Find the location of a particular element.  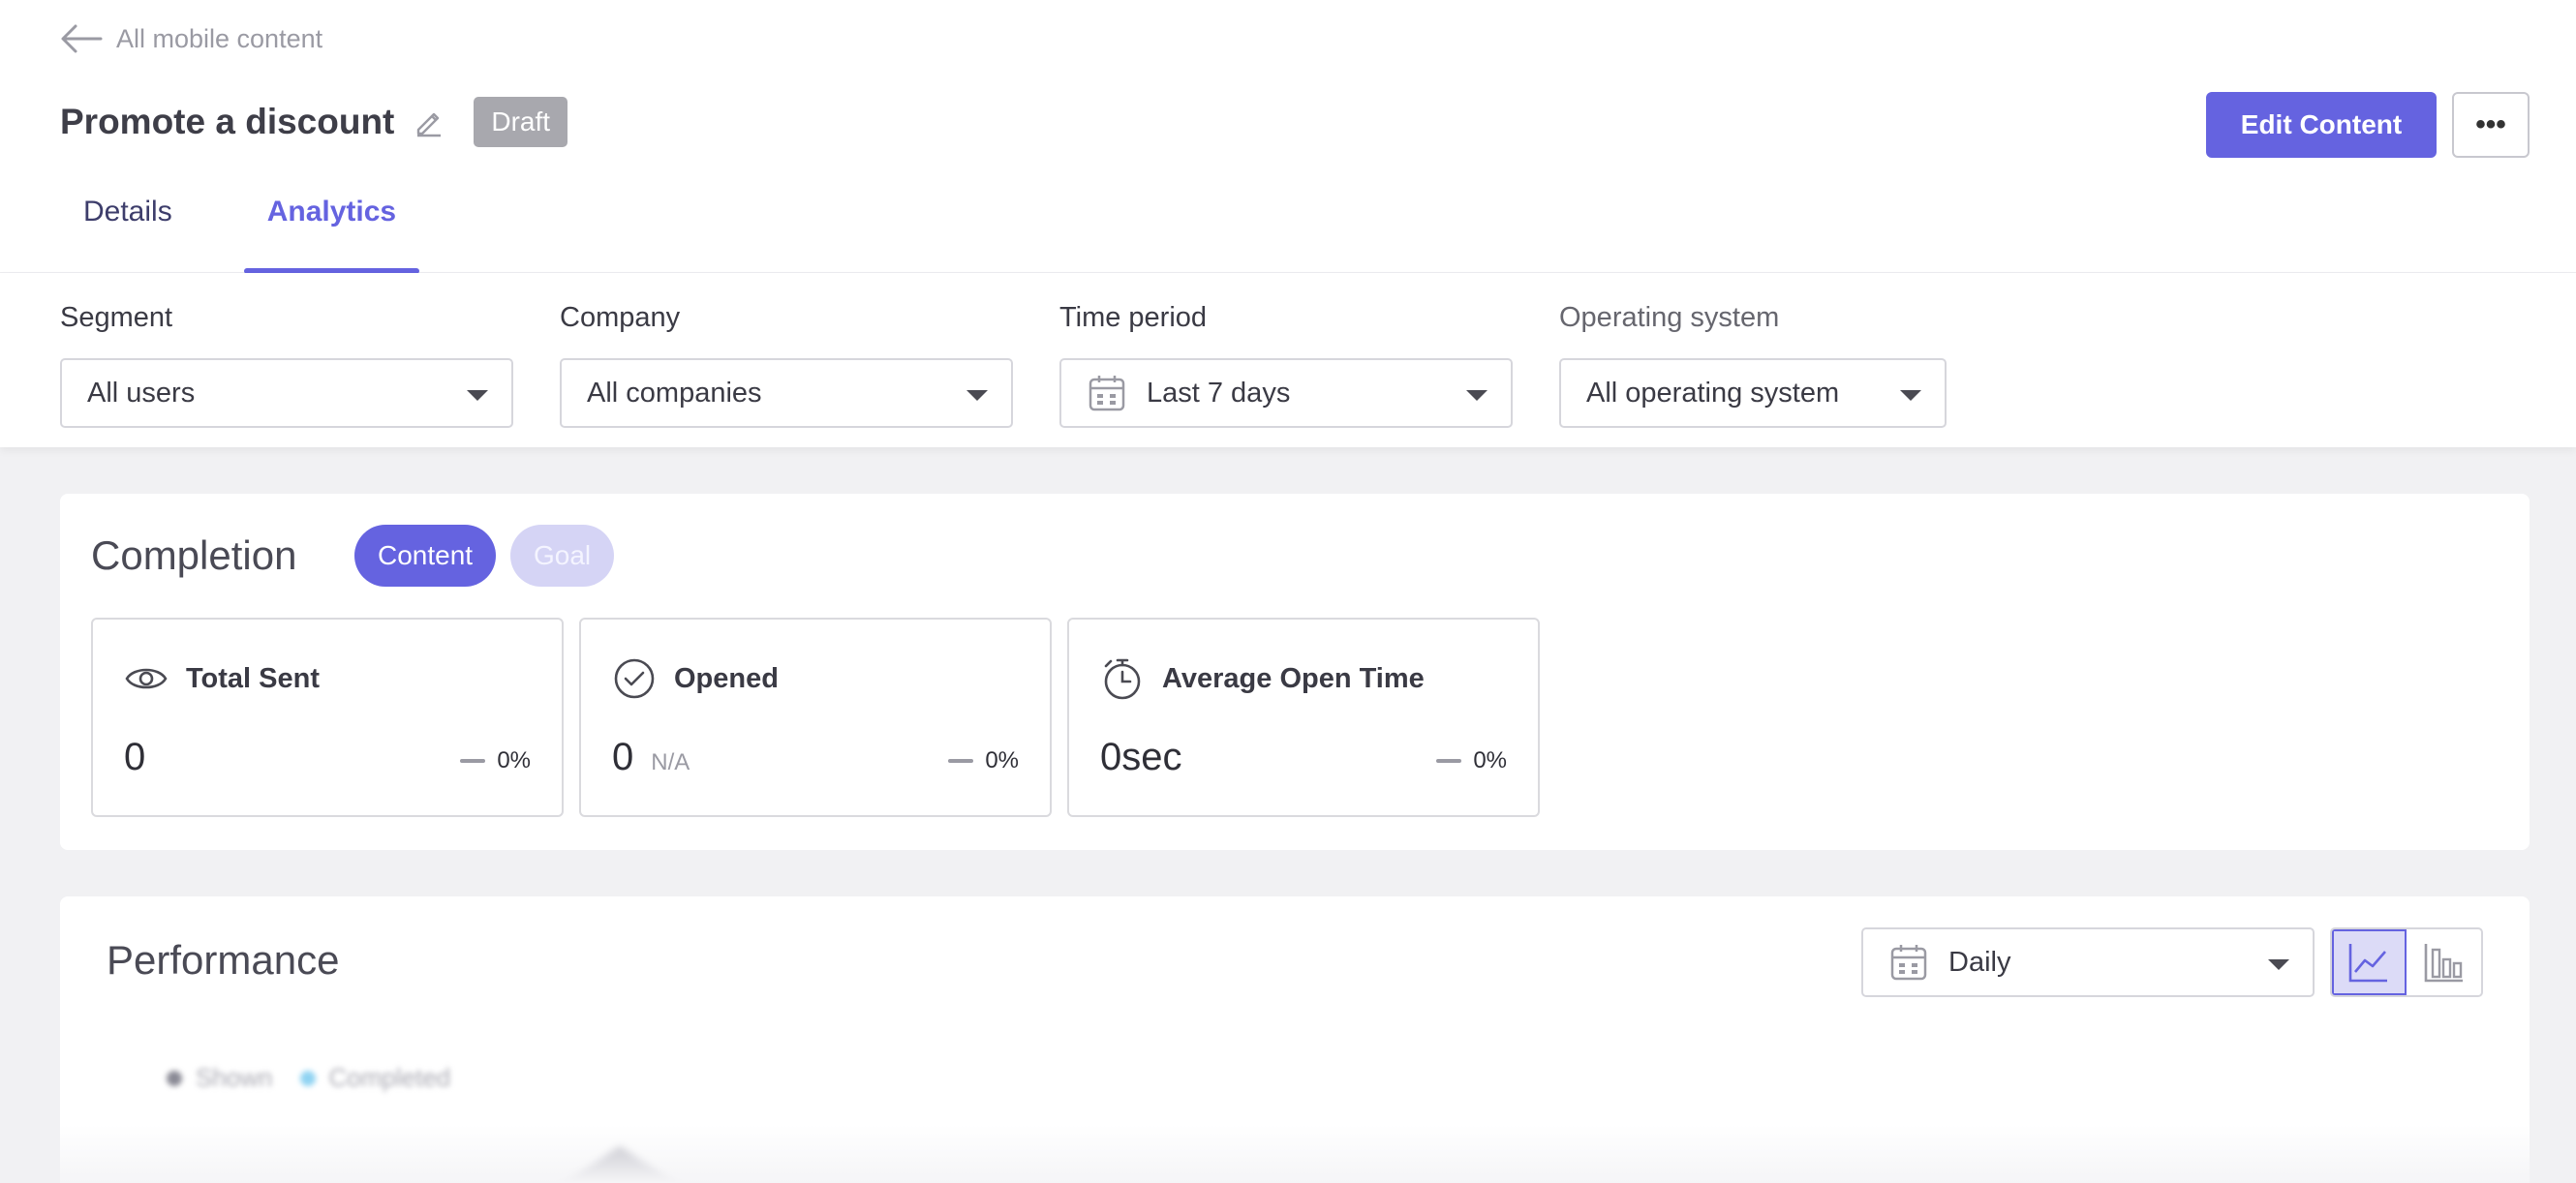

performance-title: Performance is located at coordinates (223, 960).